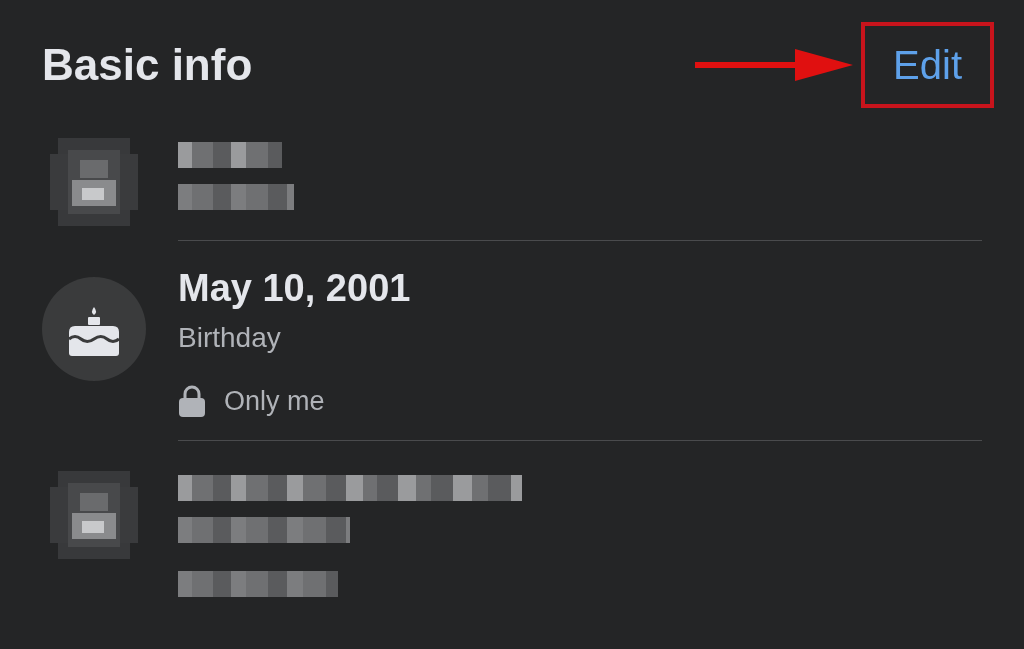  What do you see at coordinates (94, 329) in the screenshot?
I see `cake-icon` at bounding box center [94, 329].